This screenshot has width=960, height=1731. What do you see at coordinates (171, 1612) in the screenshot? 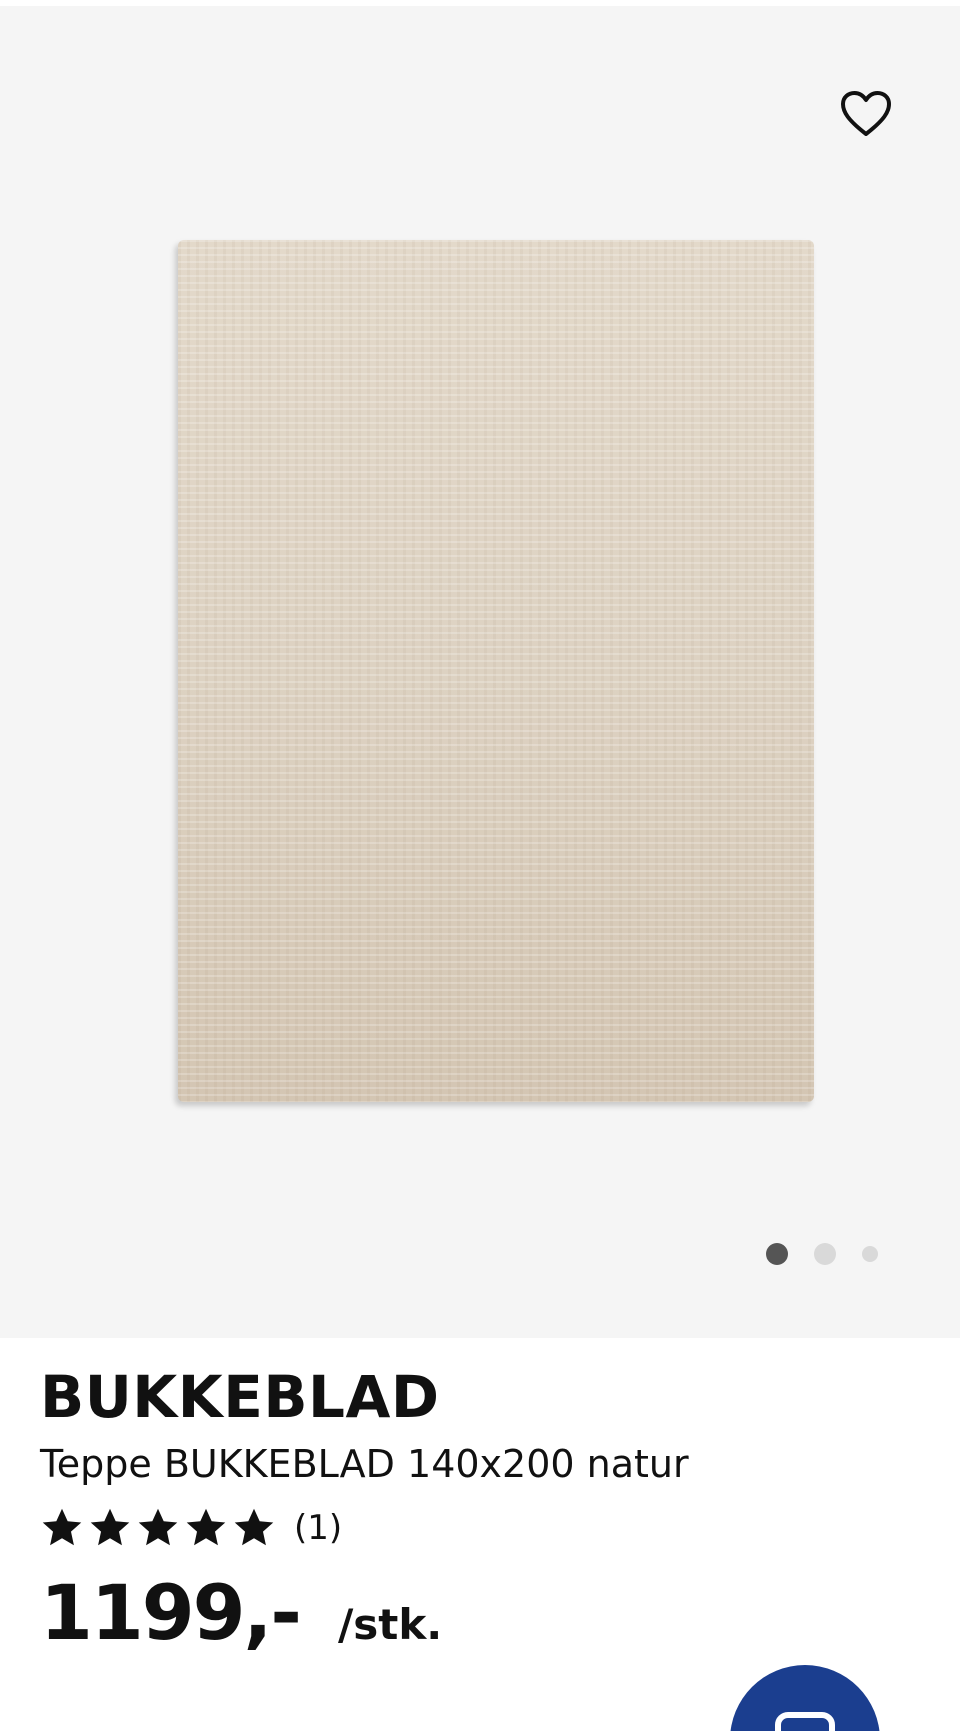
I see `product-price: 1199,-` at bounding box center [171, 1612].